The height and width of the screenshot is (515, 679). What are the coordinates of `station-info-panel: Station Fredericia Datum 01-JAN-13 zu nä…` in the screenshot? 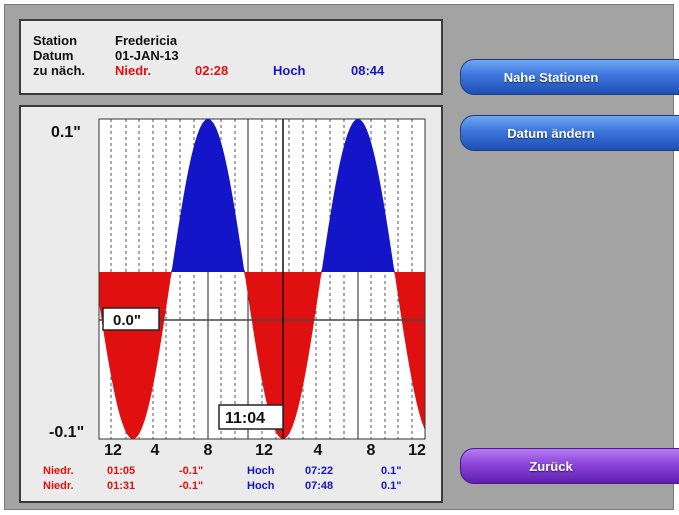 It's located at (231, 57).